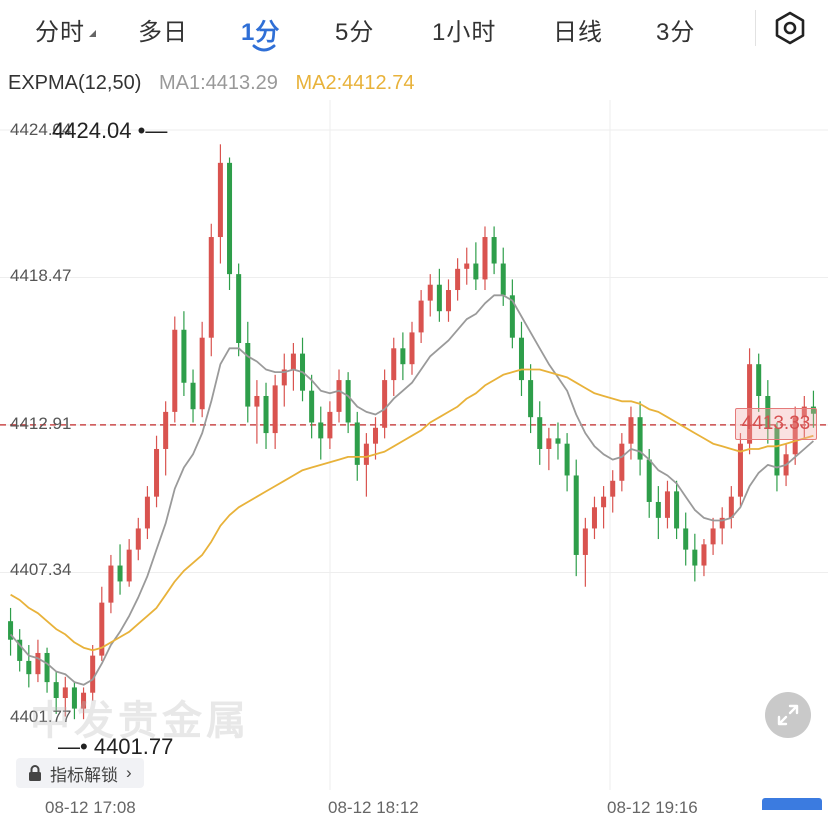 Image resolution: width=828 pixels, height=818 pixels. Describe the element at coordinates (792, 804) in the screenshot. I see `countdown-badge` at that location.